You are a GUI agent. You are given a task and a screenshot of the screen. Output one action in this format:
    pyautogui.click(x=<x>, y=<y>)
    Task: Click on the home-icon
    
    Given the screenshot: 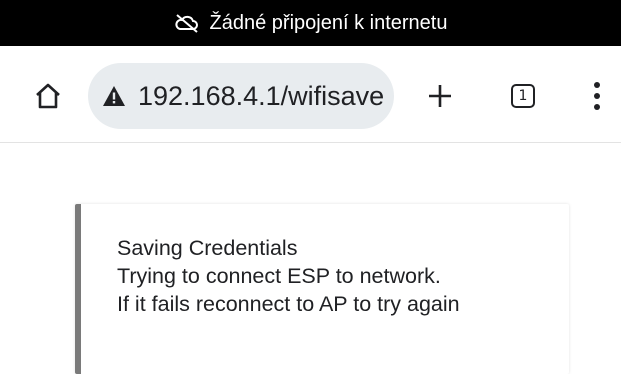 What is the action you would take?
    pyautogui.click(x=48, y=96)
    